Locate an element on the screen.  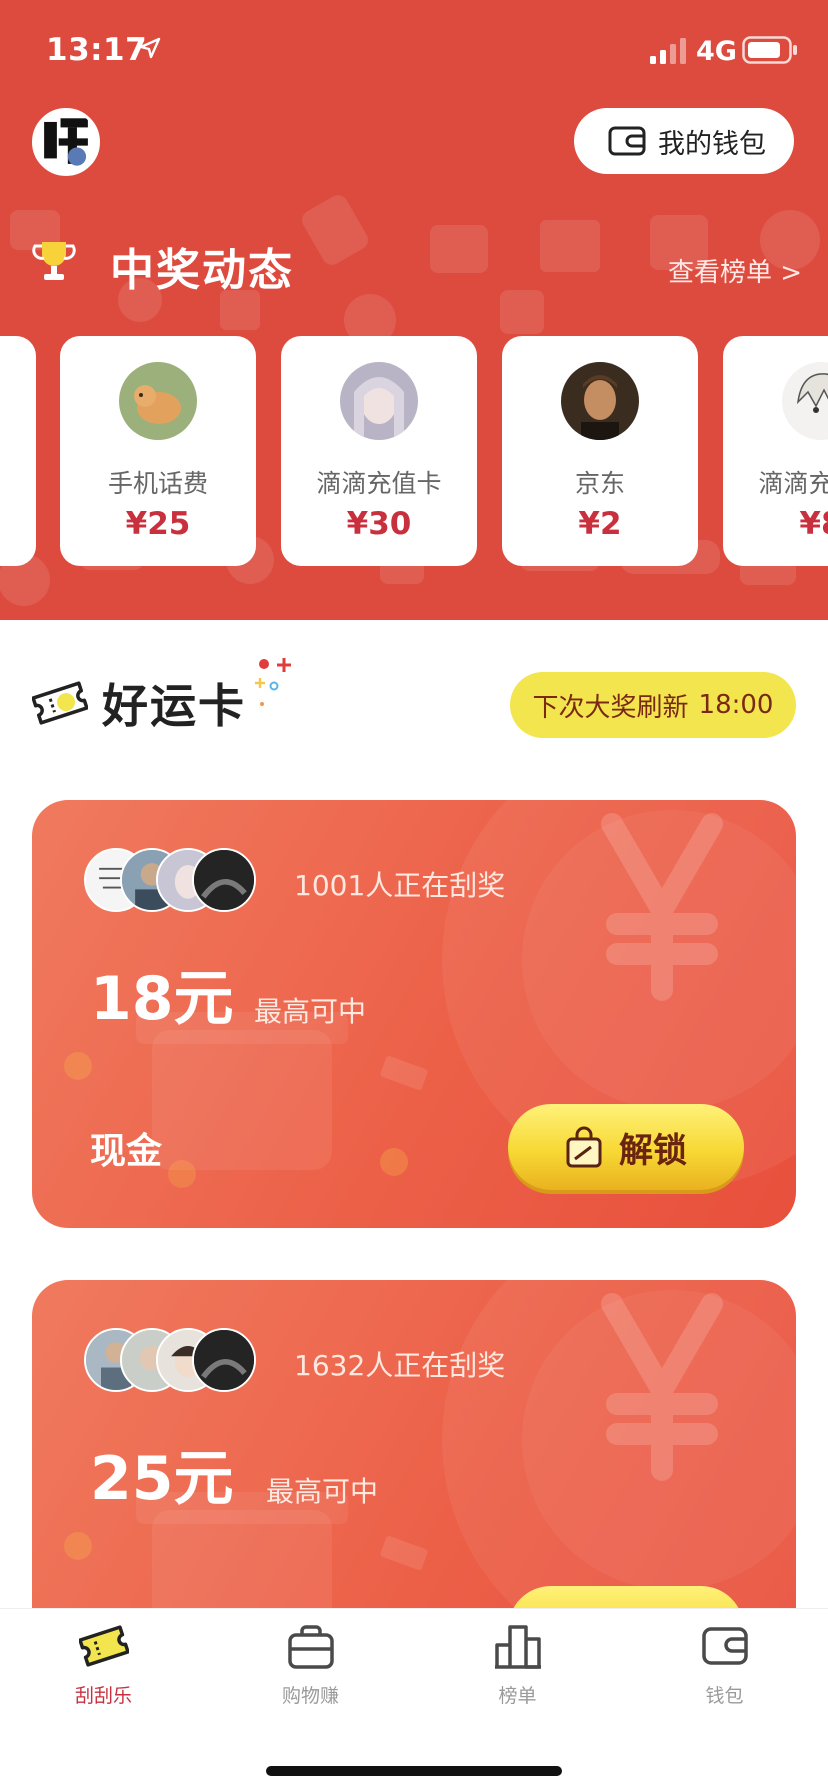
status-time: 13:17 is located at coordinates (97, 50).